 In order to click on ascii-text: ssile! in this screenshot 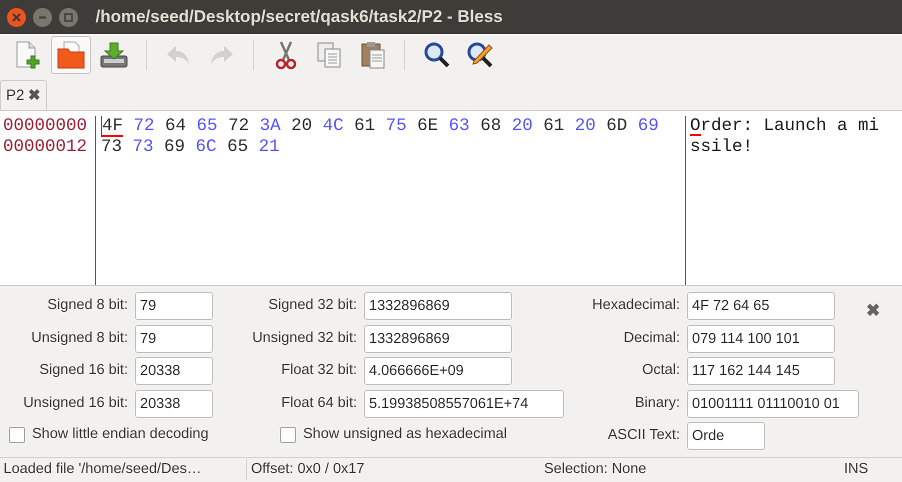, I will do `click(722, 147)`.